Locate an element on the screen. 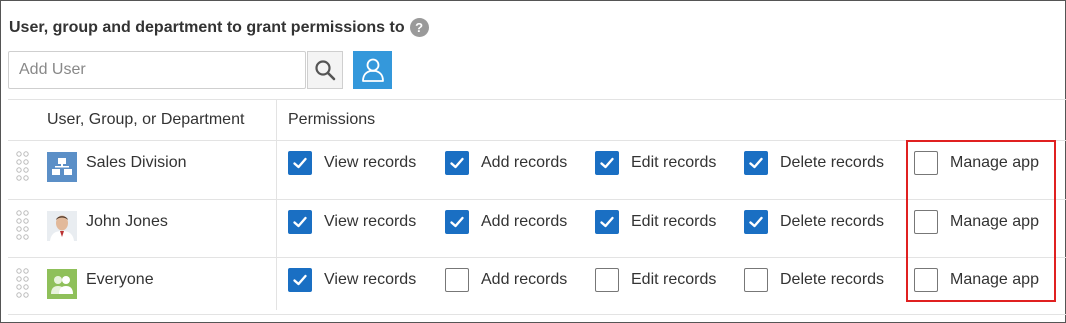 Image resolution: width=1066 pixels, height=323 pixels. user-icon is located at coordinates (372, 70).